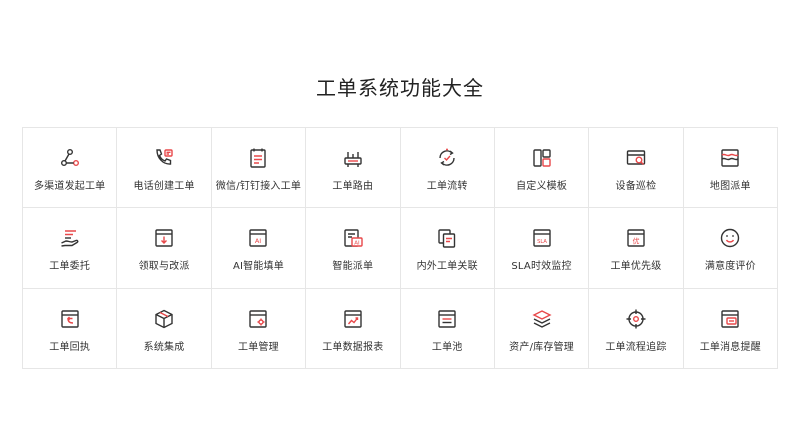  I want to click on feature-card-integration: 系统集成, so click(164, 328).